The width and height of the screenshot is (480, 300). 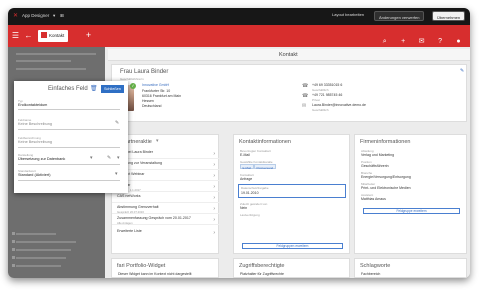 I want to click on channel-badge: E-Mail, so click(x=247, y=167).